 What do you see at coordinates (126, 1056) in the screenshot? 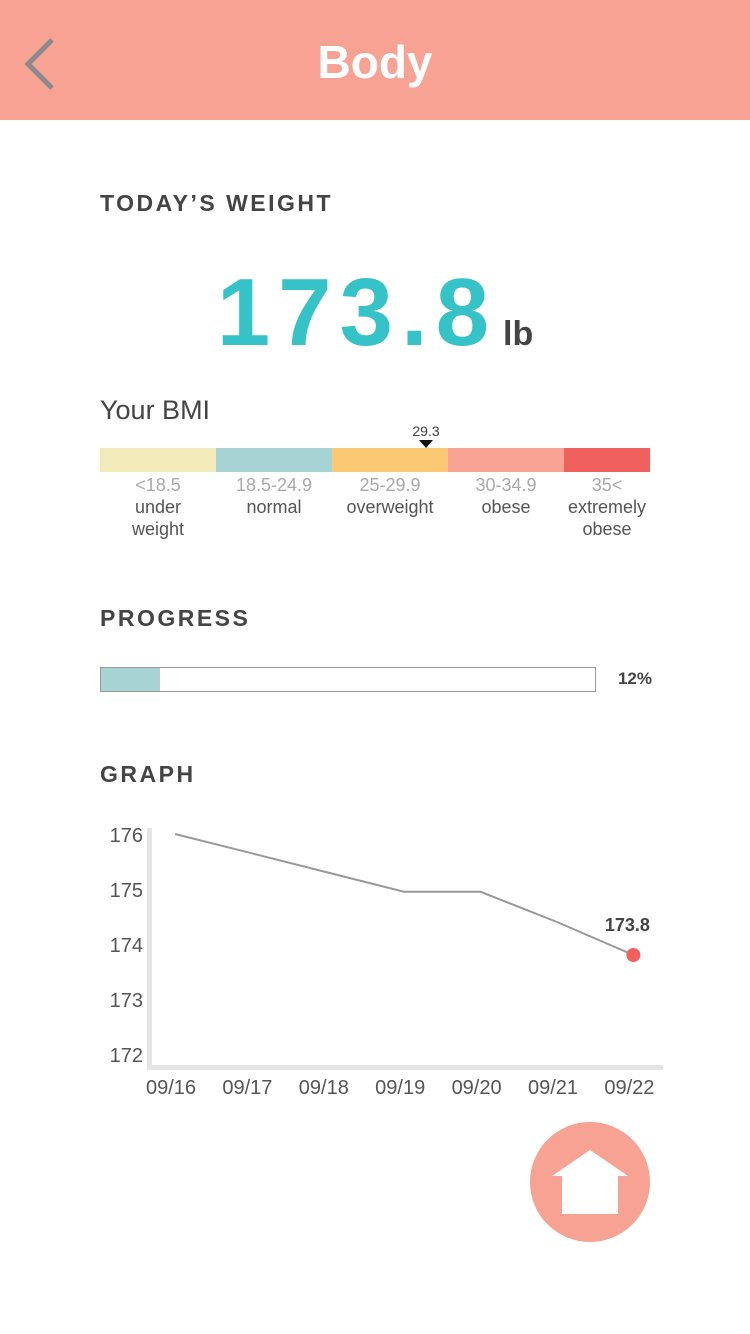
I see `y-tick-label: 172` at bounding box center [126, 1056].